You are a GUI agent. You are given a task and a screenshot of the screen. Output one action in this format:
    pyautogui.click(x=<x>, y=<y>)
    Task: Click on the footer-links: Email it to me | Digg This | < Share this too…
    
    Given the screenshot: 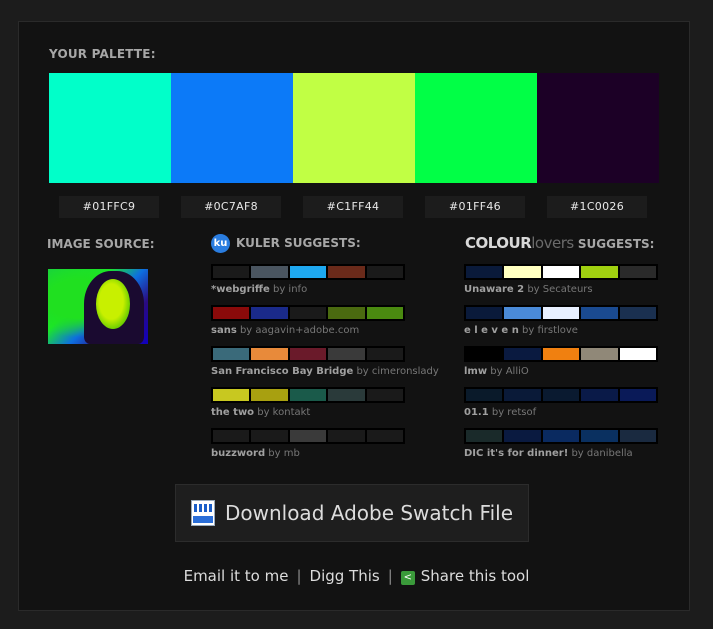 What is the action you would take?
    pyautogui.click(x=356, y=576)
    